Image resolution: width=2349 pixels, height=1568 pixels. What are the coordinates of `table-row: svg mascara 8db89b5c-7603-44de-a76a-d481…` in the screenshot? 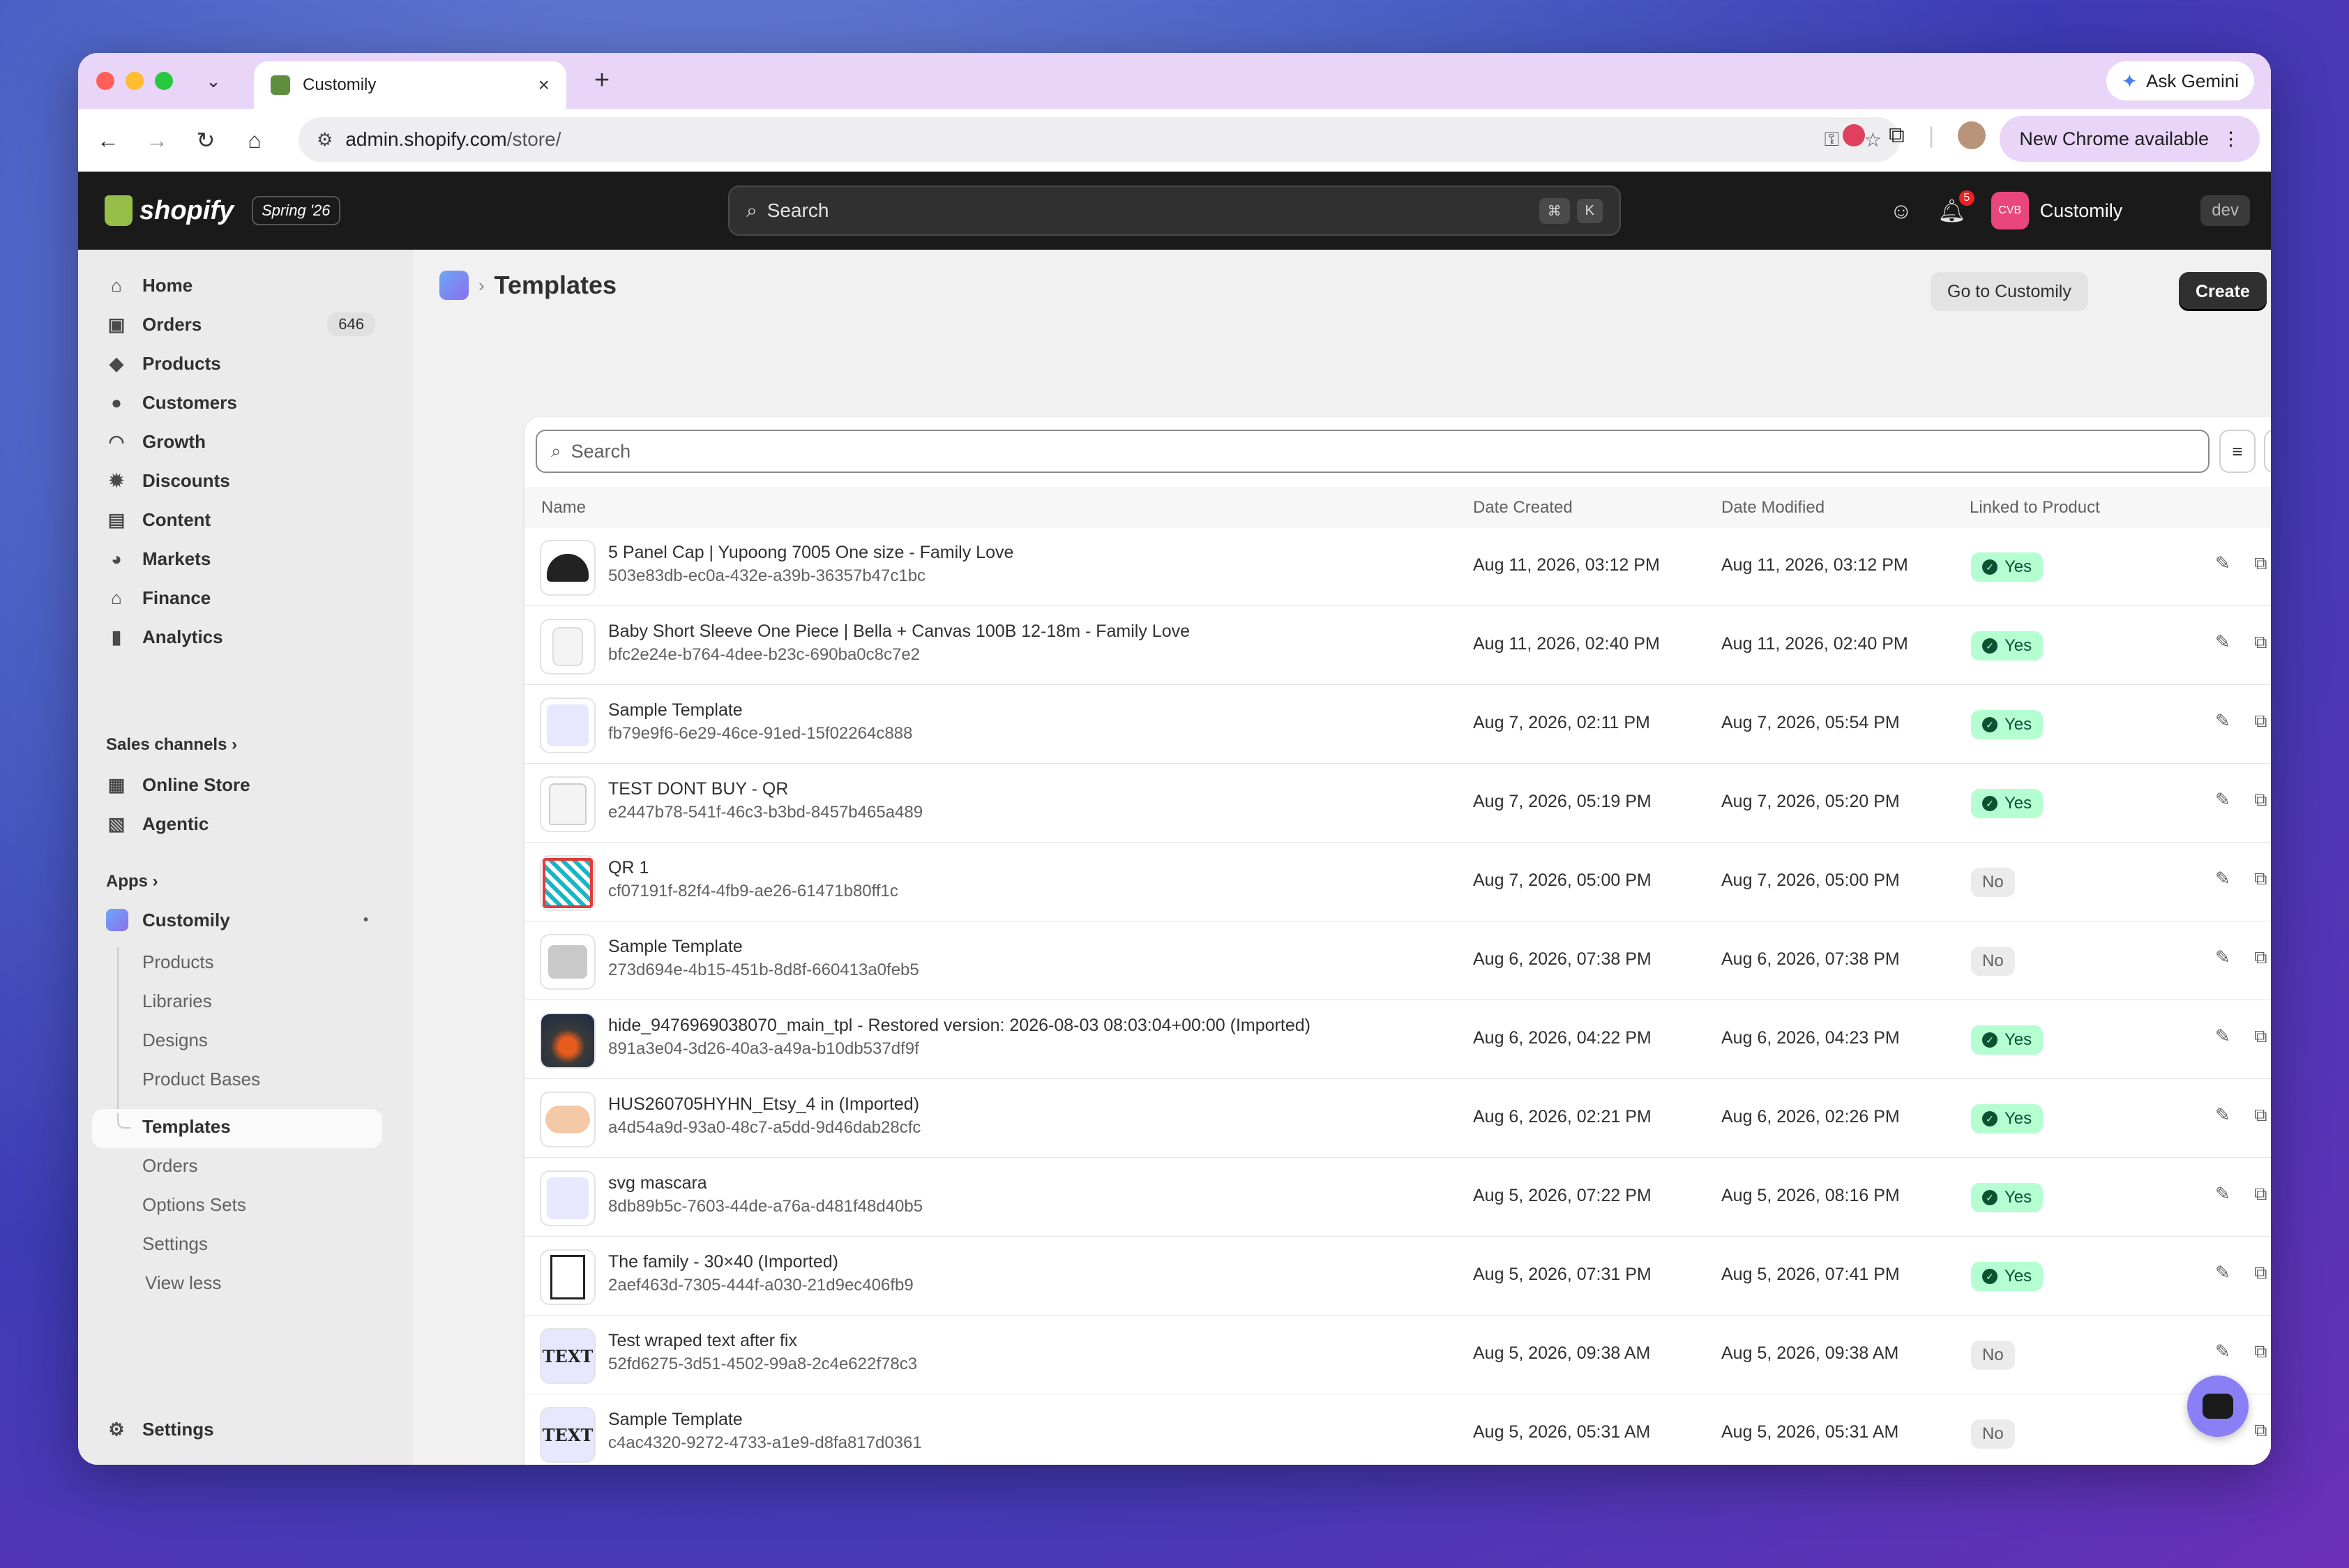 It's located at (1398, 1197).